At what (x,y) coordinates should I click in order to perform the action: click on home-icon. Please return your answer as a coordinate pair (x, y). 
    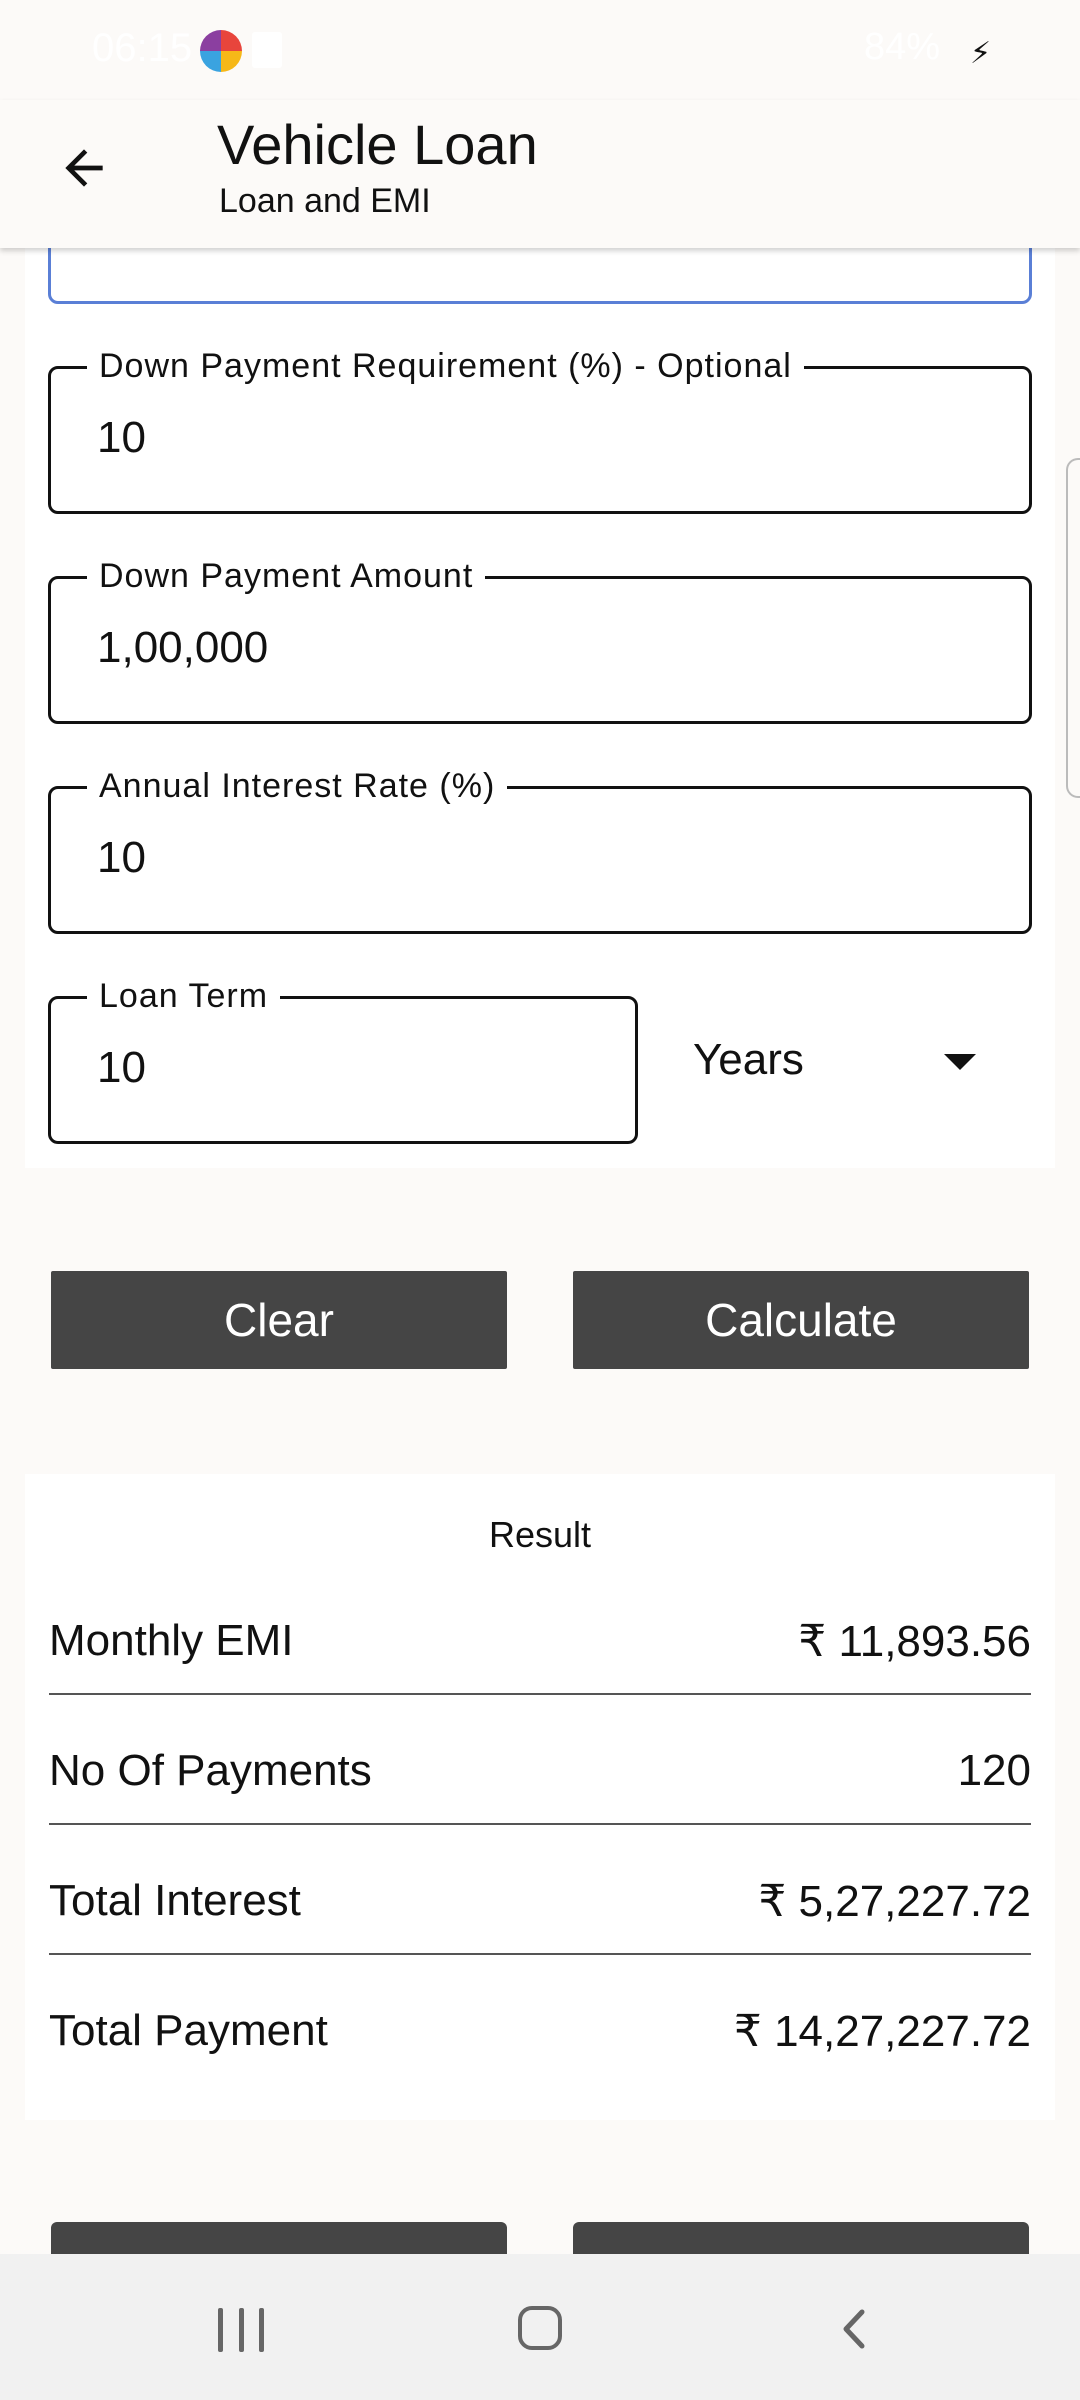
    Looking at the image, I should click on (540, 2328).